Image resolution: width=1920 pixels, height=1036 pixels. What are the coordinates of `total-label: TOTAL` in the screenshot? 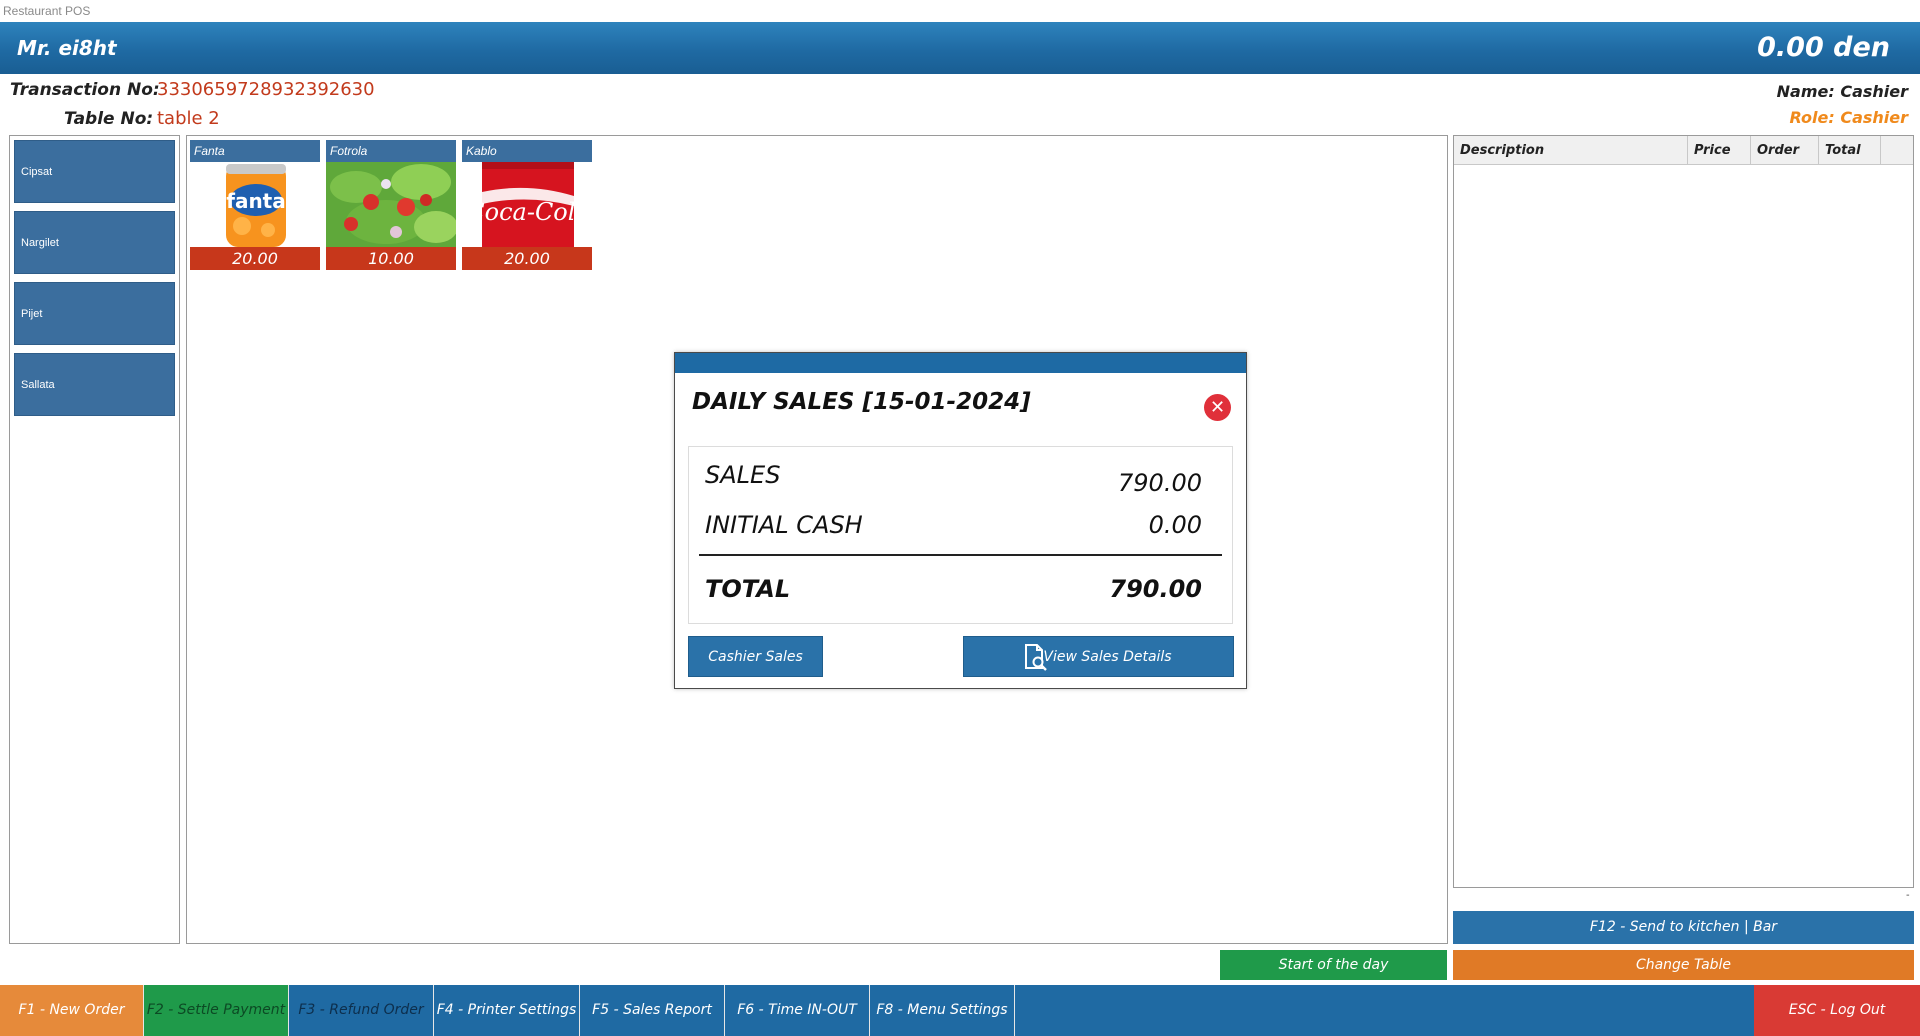 It's located at (748, 589).